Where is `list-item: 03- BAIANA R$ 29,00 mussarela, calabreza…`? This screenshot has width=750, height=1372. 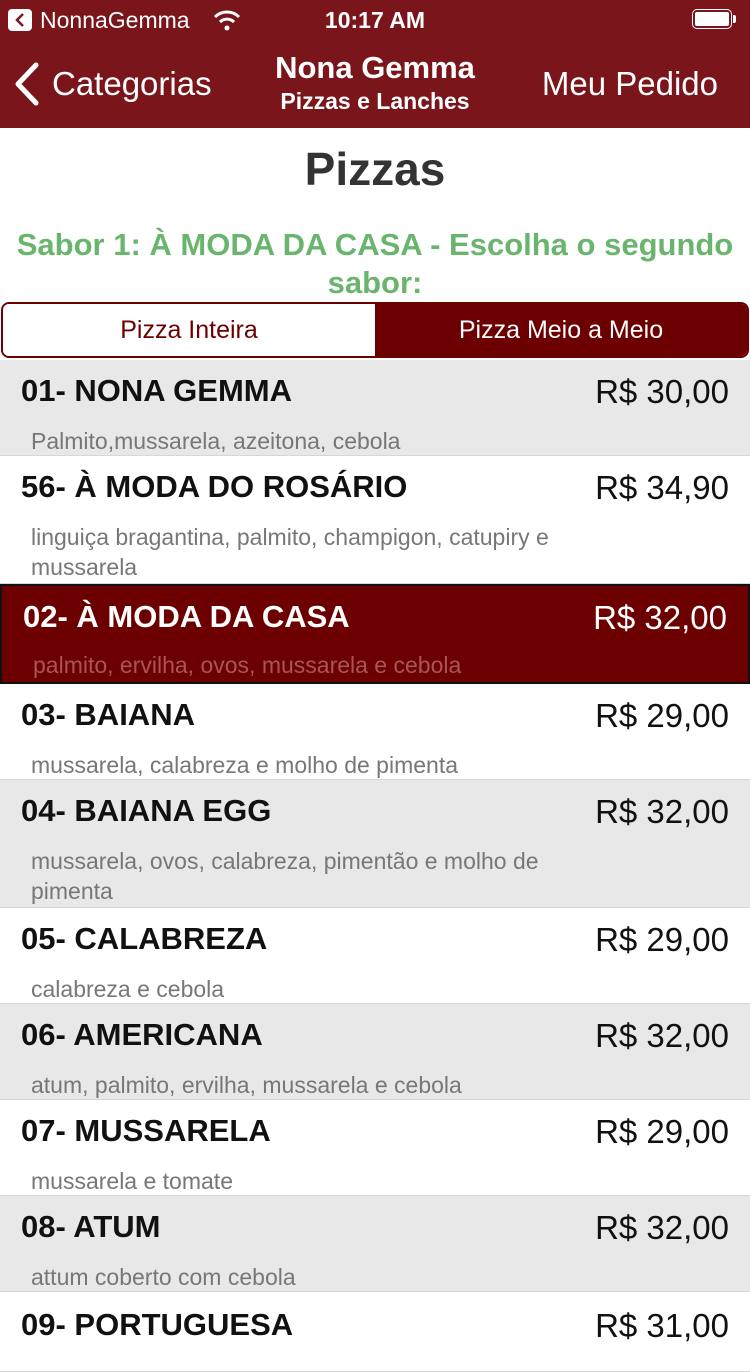
list-item: 03- BAIANA R$ 29,00 mussarela, calabreza… is located at coordinates (375, 732).